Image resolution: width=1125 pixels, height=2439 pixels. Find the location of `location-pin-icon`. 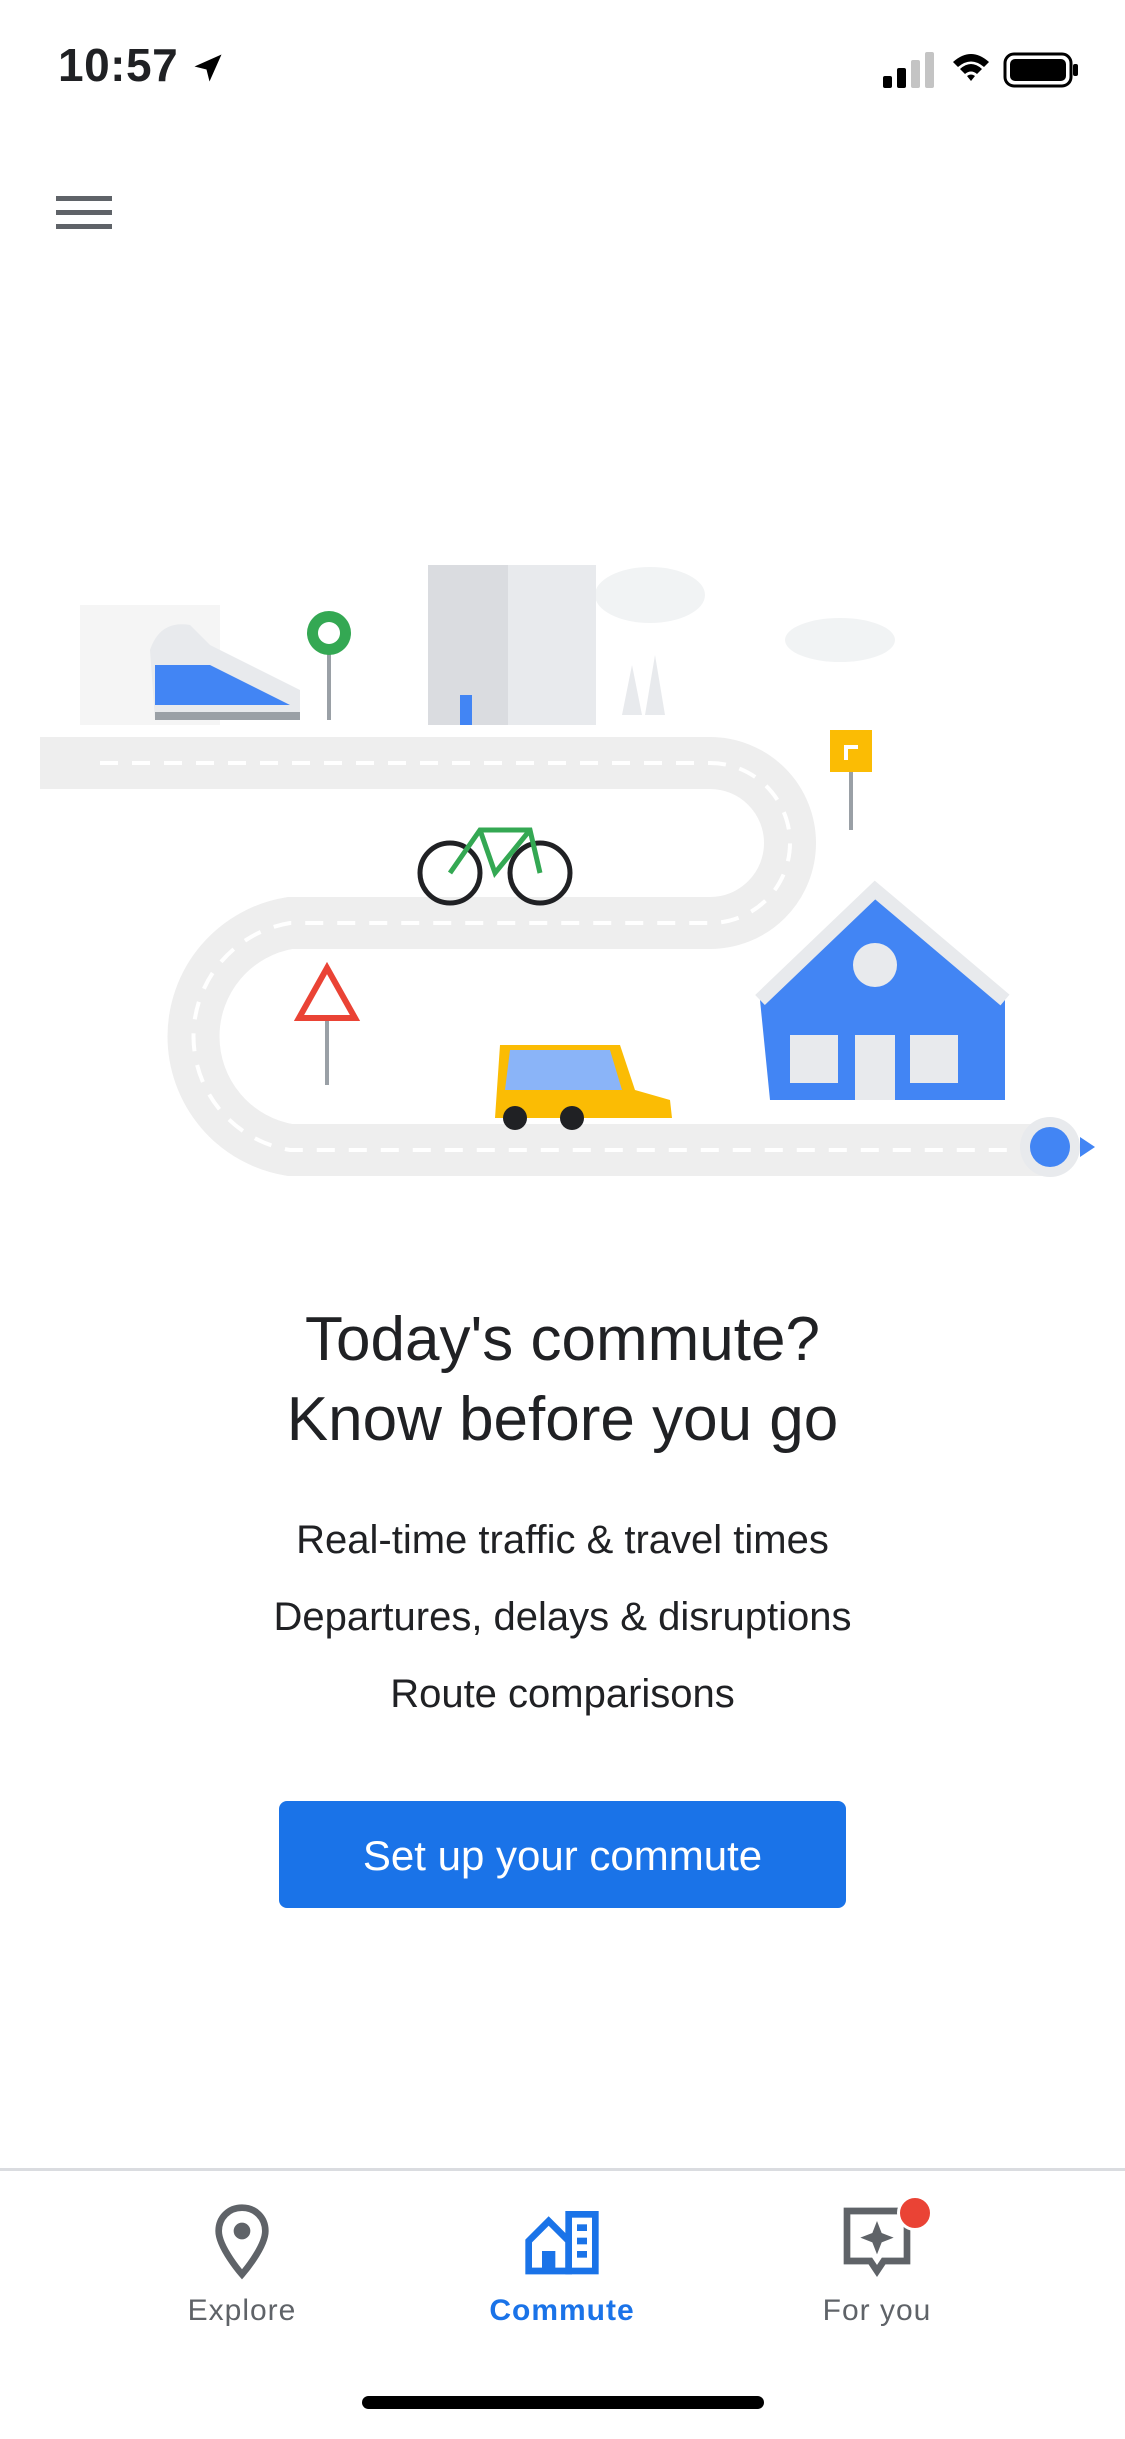

location-pin-icon is located at coordinates (242, 2242).